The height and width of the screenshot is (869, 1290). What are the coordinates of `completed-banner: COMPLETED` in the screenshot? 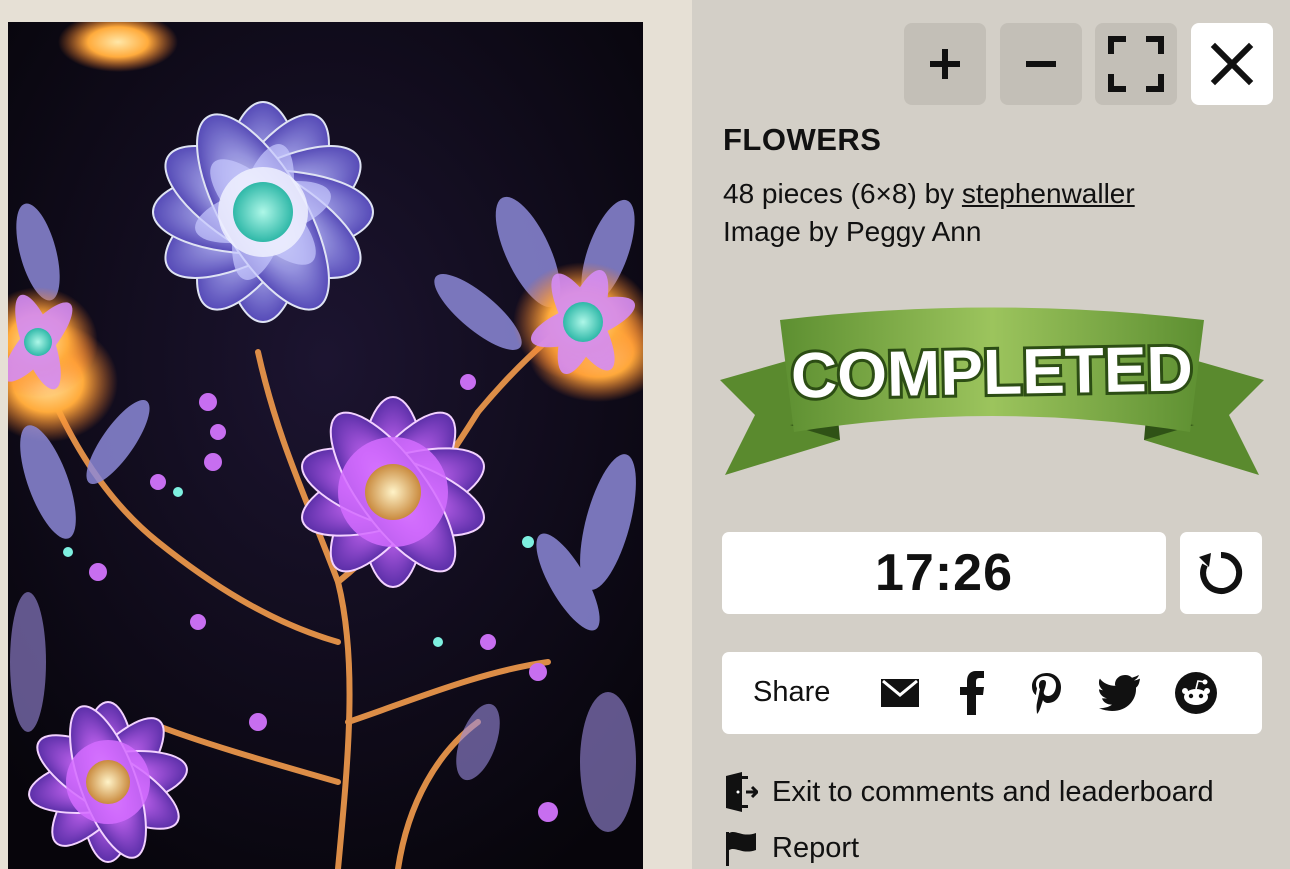 It's located at (992, 391).